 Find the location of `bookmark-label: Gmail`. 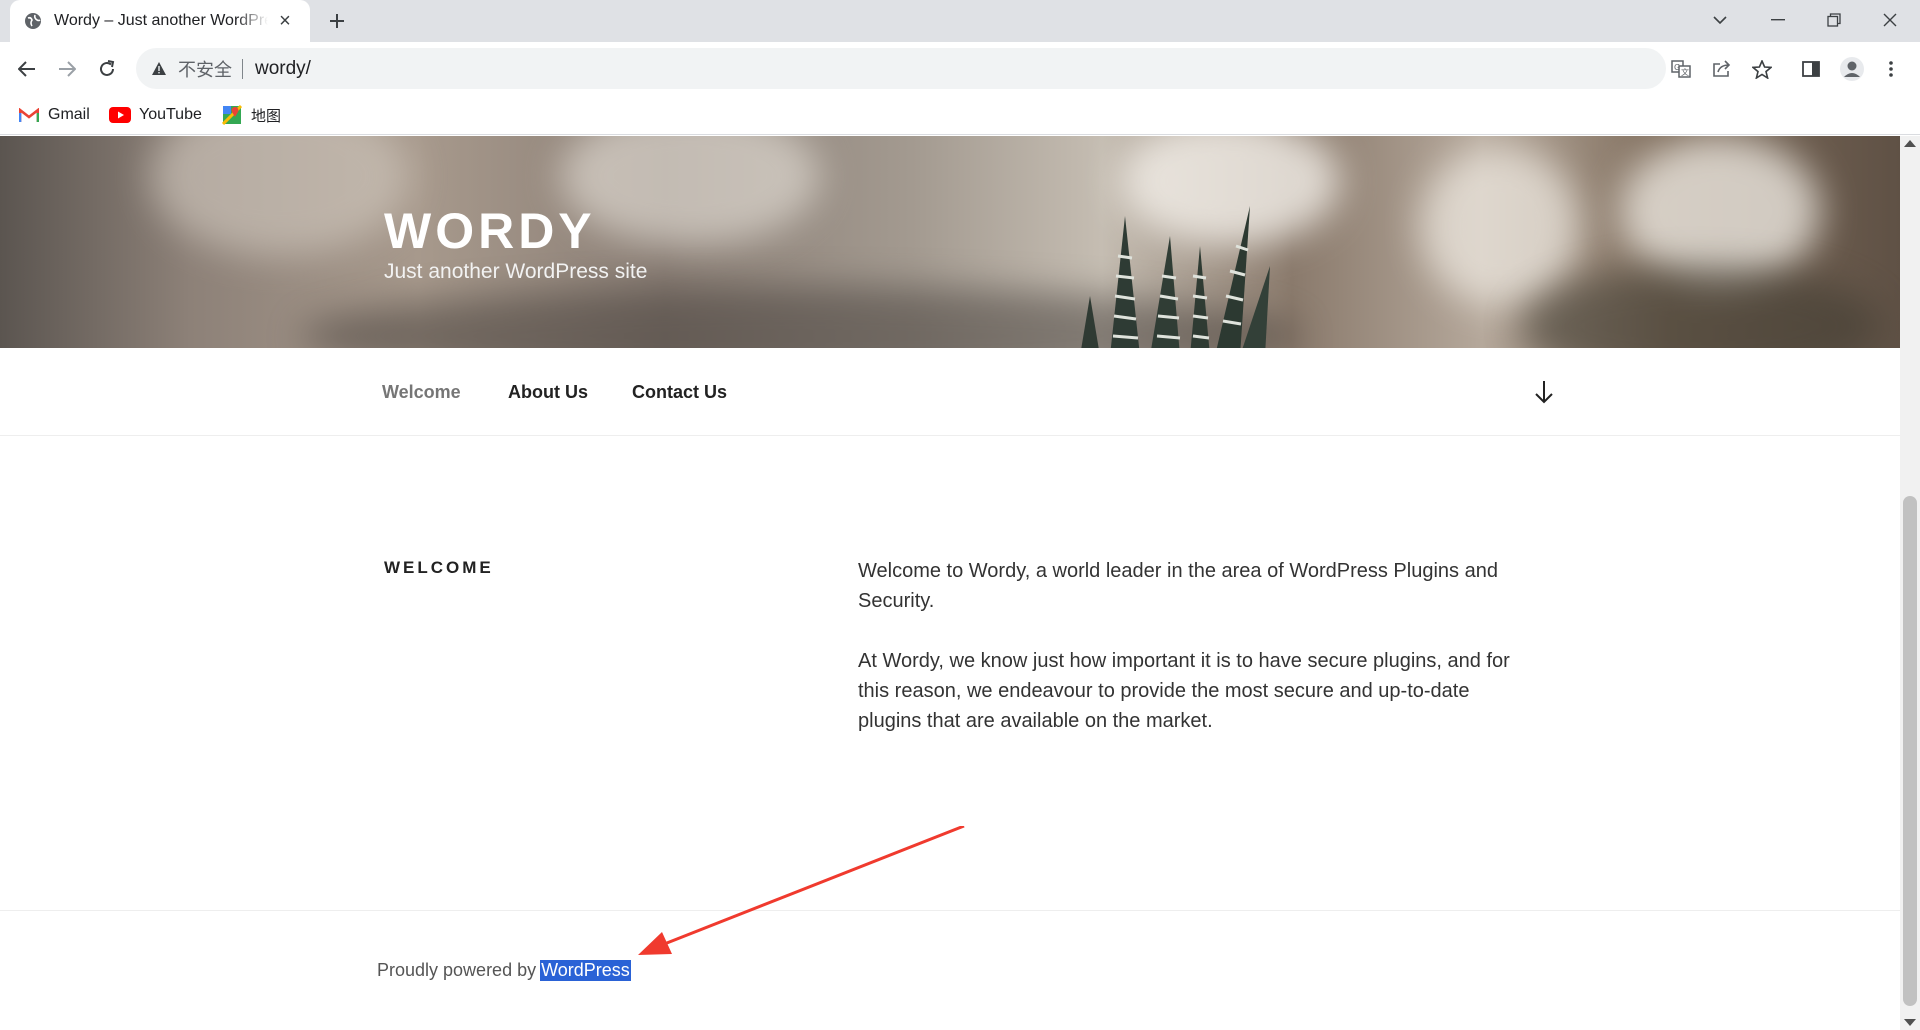

bookmark-label: Gmail is located at coordinates (69, 114).